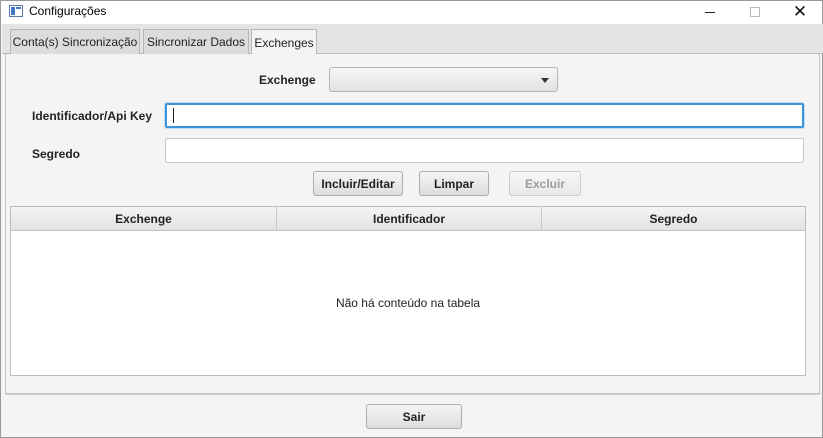  Describe the element at coordinates (408, 303) in the screenshot. I see `table-empty-message: Não há conteúdo na tabela` at that location.